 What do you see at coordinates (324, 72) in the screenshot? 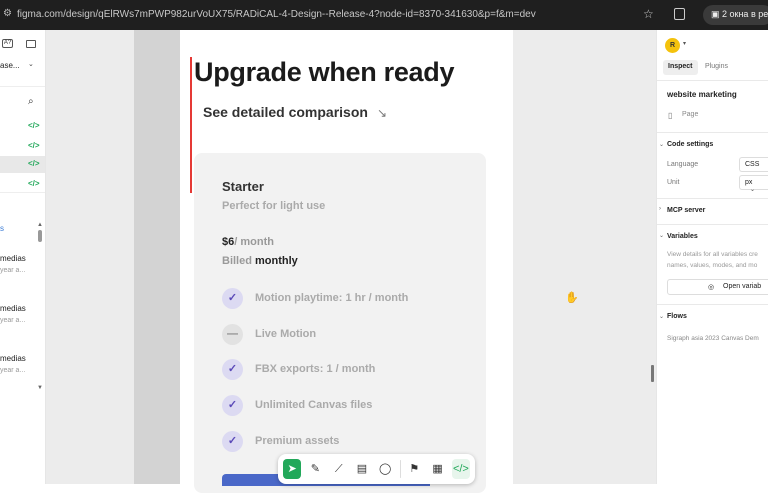
I see `page-title: Upgrade when ready` at bounding box center [324, 72].